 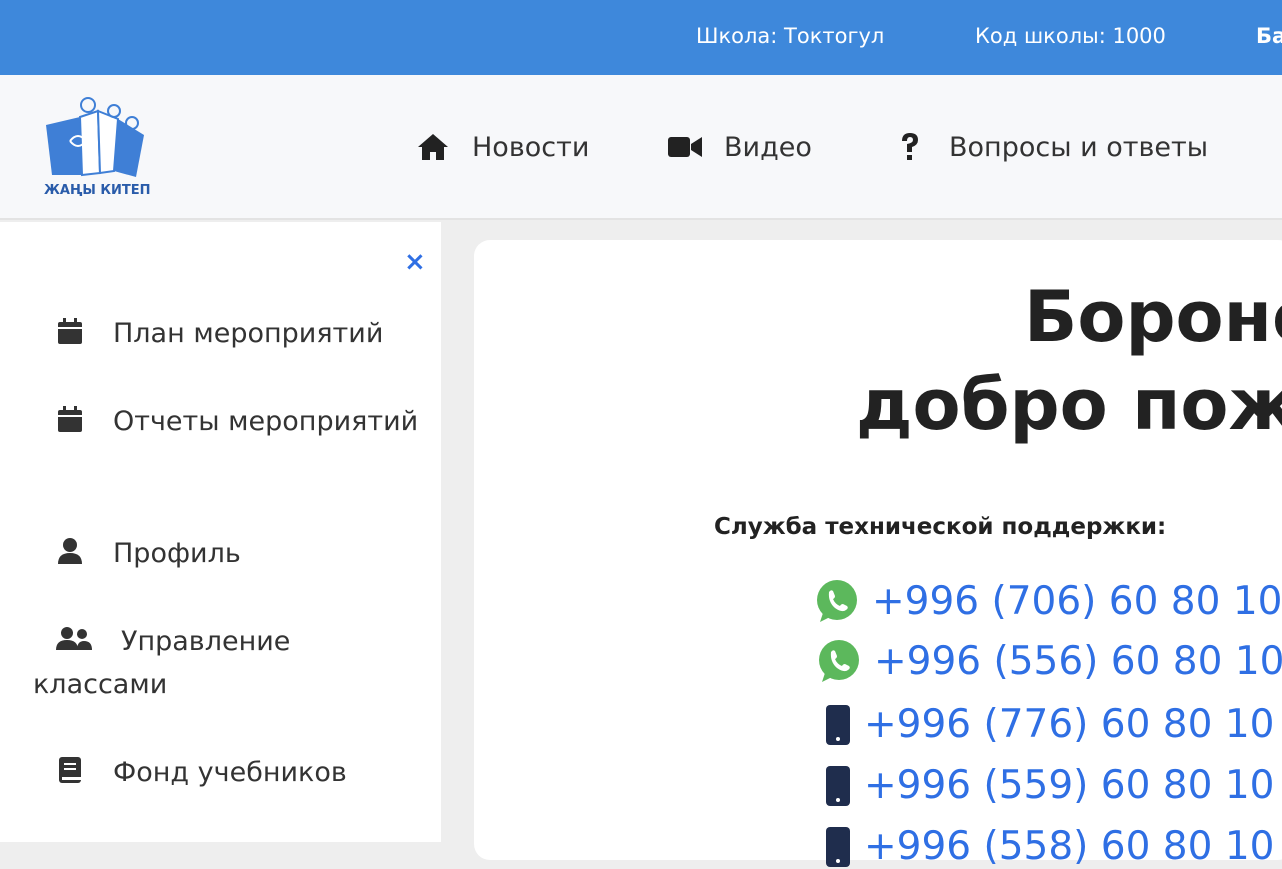 I want to click on phone-link: +996 (556) 60 80 10, so click(x=1049, y=661).